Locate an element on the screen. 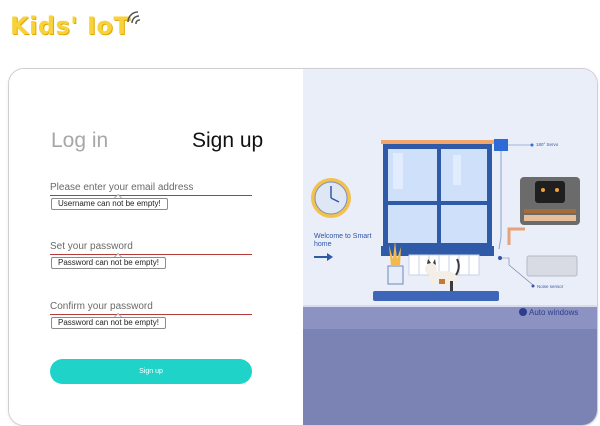 This screenshot has width=600, height=426. password-placeholder: Set your password is located at coordinates (91, 246).